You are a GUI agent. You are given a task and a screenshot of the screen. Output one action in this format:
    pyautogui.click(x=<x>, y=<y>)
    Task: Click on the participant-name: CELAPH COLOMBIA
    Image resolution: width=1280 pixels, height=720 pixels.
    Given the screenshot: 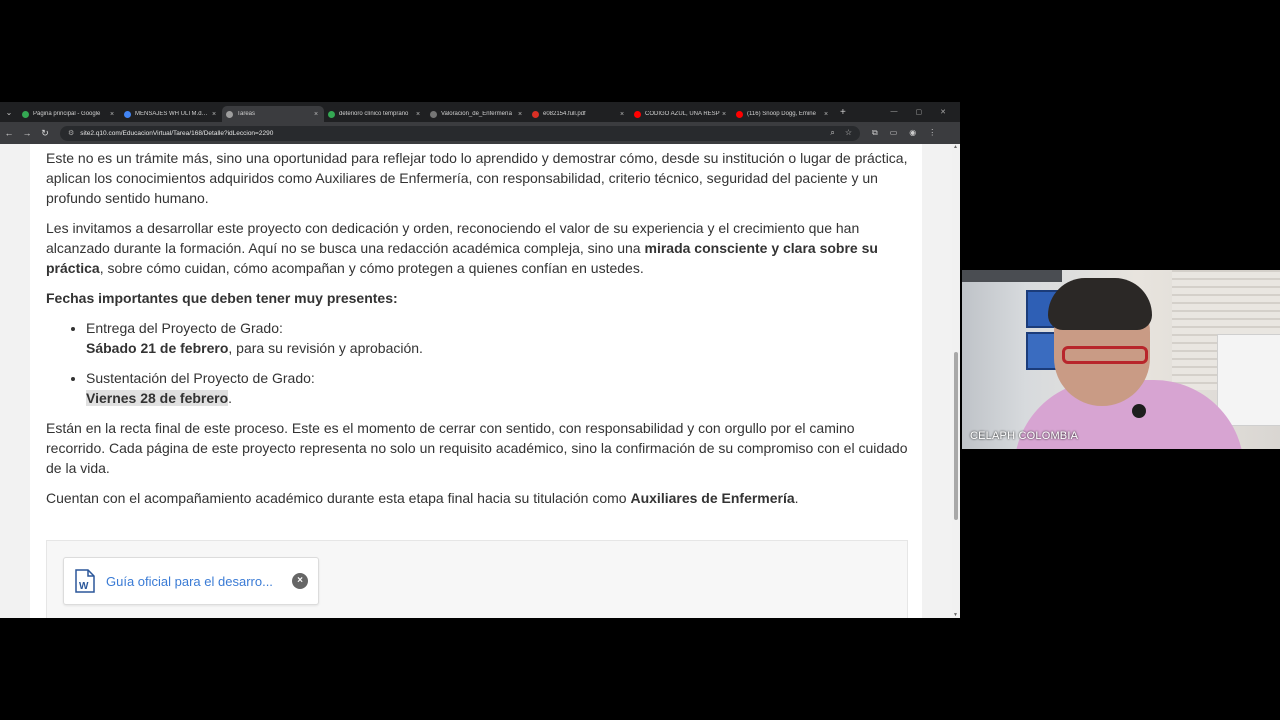 What is the action you would take?
    pyautogui.click(x=1024, y=436)
    